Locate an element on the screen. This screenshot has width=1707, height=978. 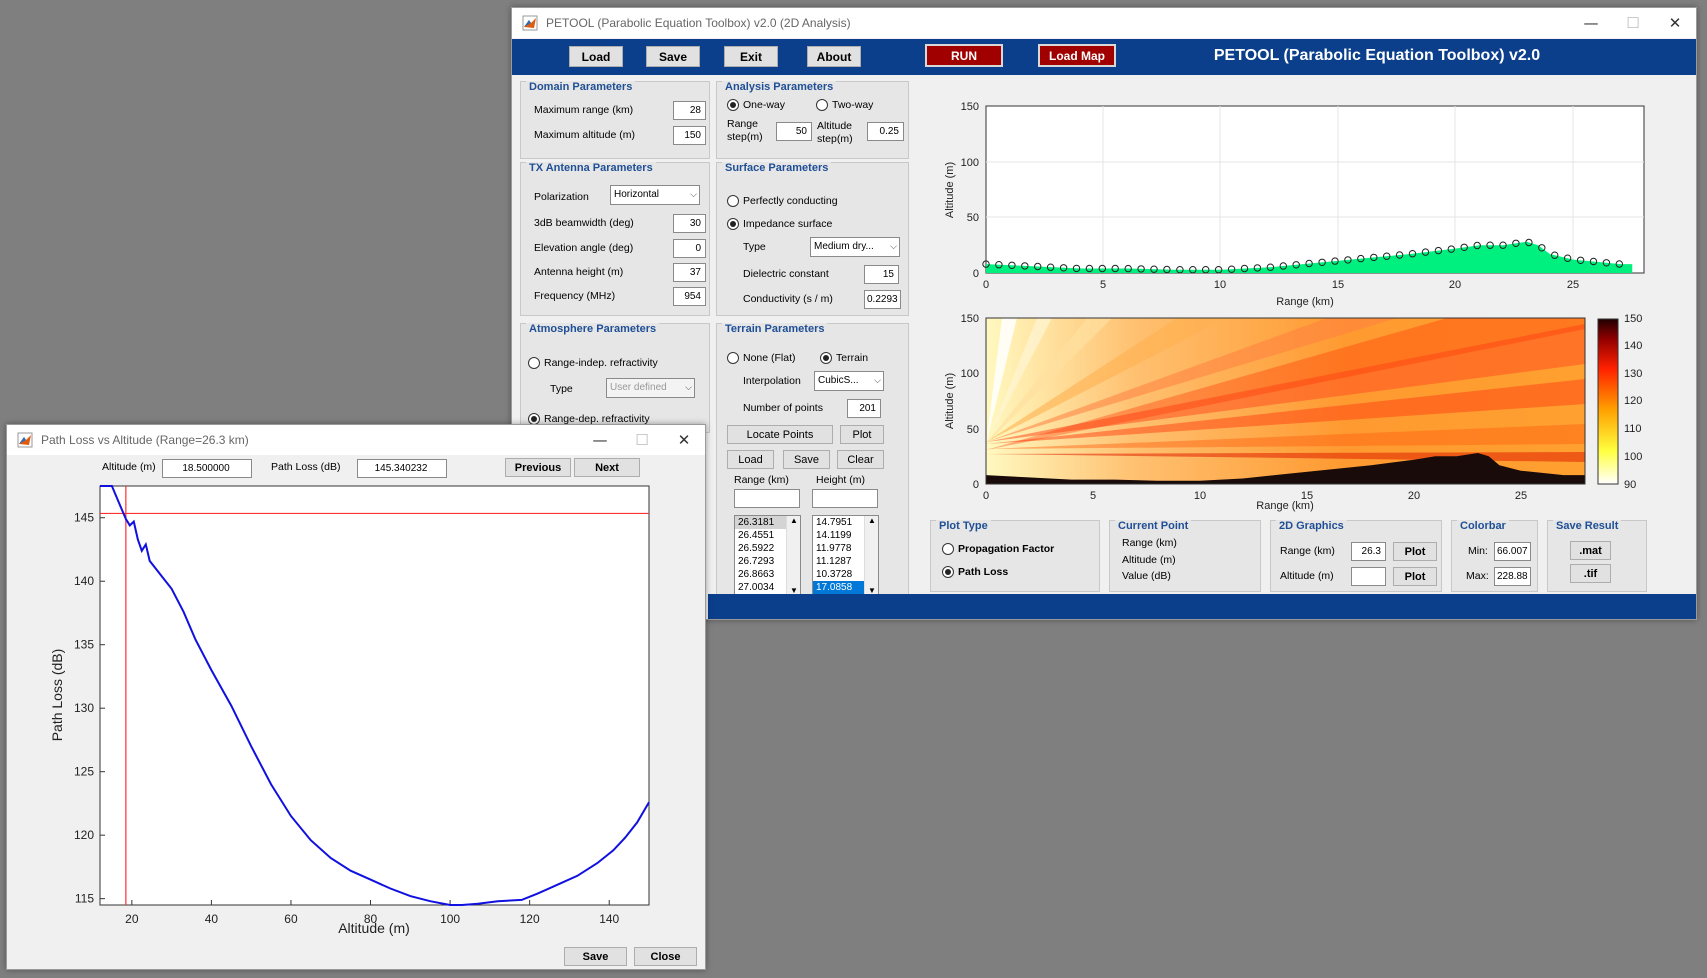
frequency-label: Frequency (MHz) is located at coordinates (575, 296).